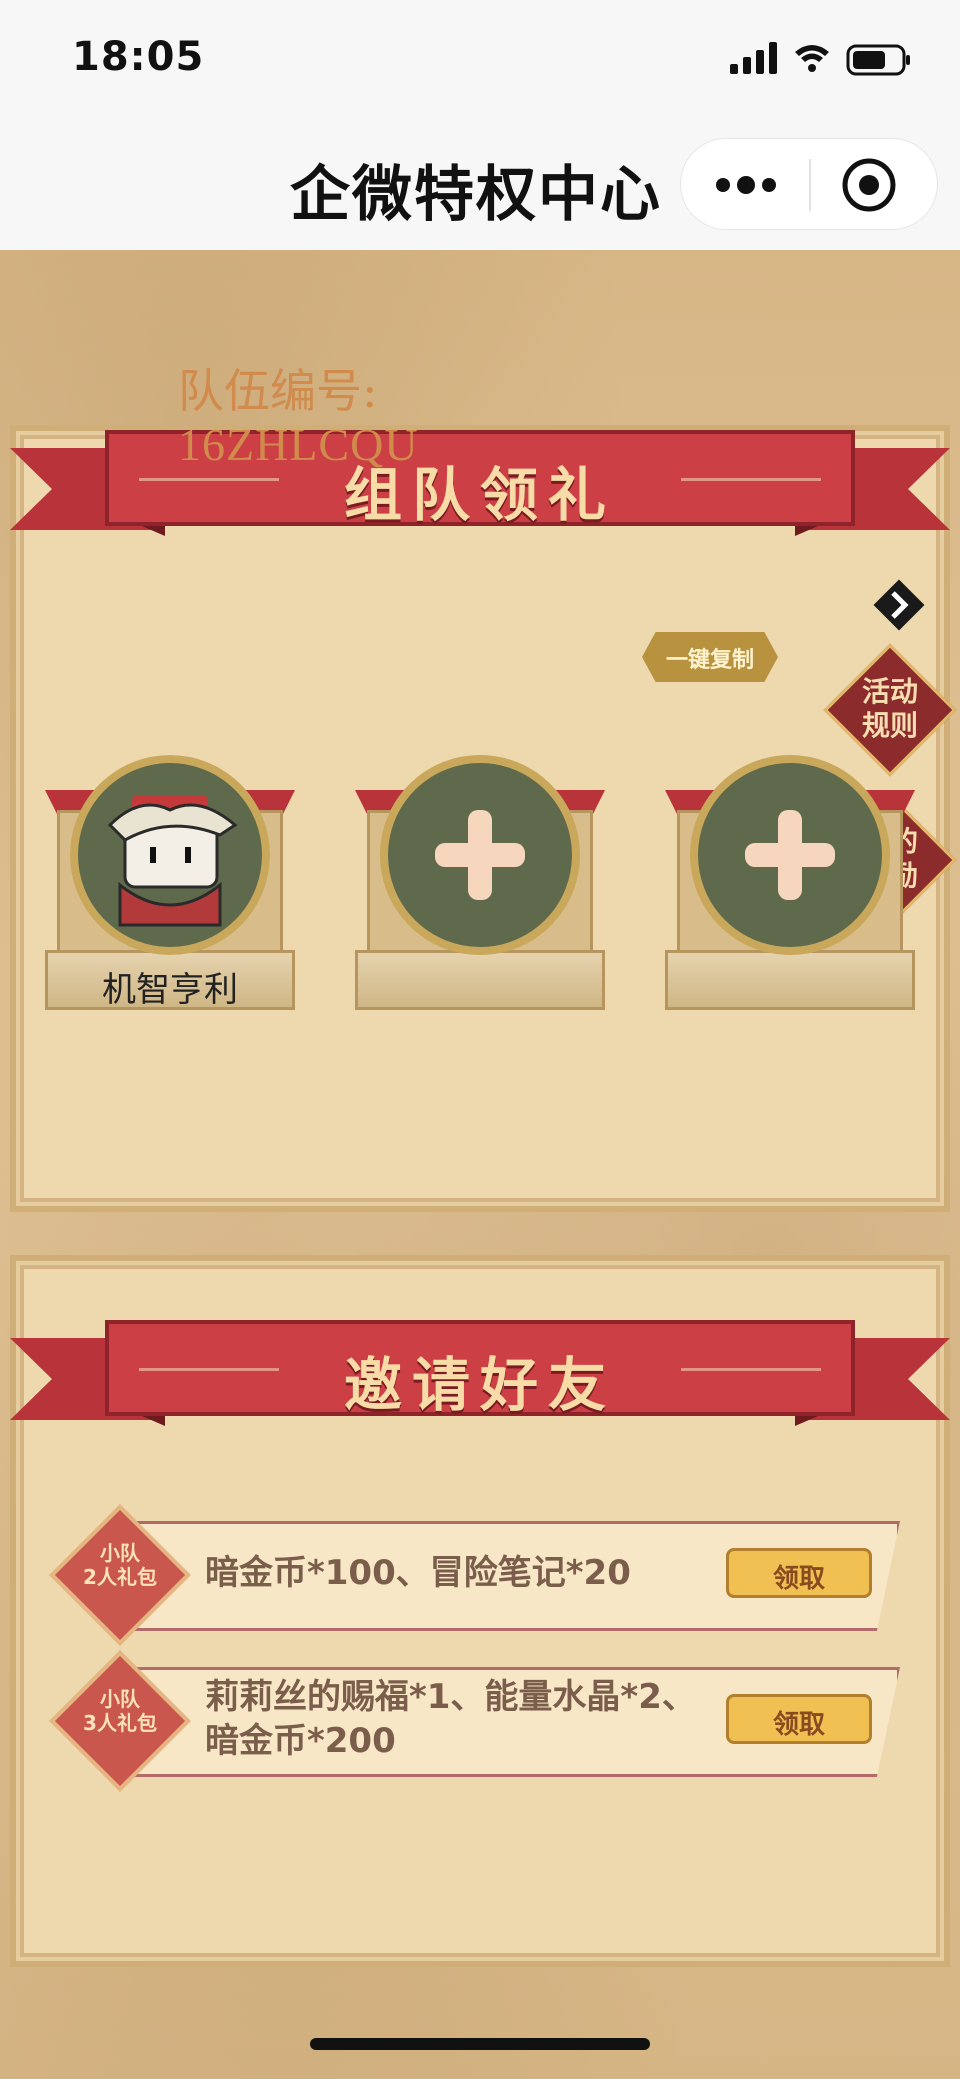  What do you see at coordinates (480, 59) in the screenshot?
I see `status-bar: 18:05` at bounding box center [480, 59].